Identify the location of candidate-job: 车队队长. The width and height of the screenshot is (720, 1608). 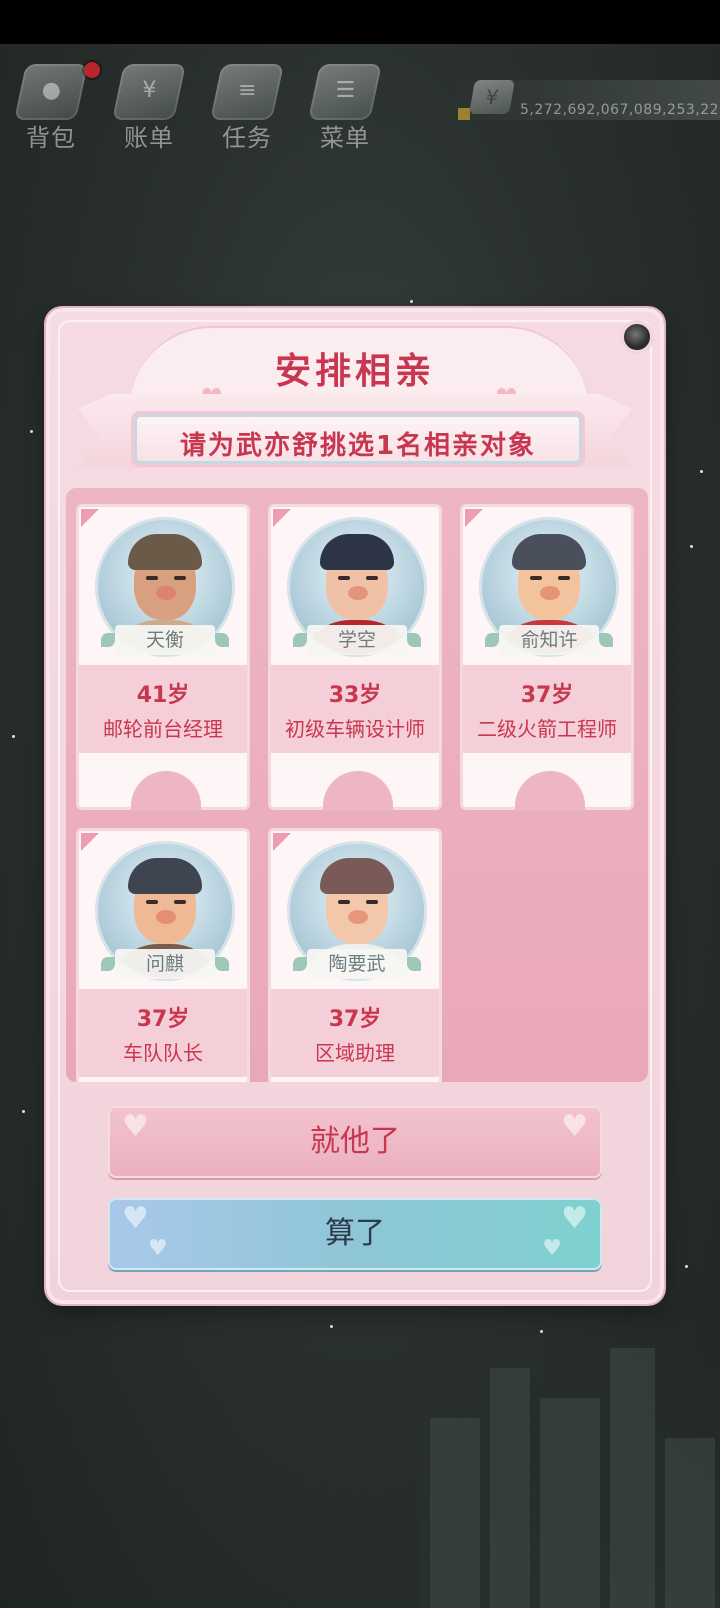
(163, 1053).